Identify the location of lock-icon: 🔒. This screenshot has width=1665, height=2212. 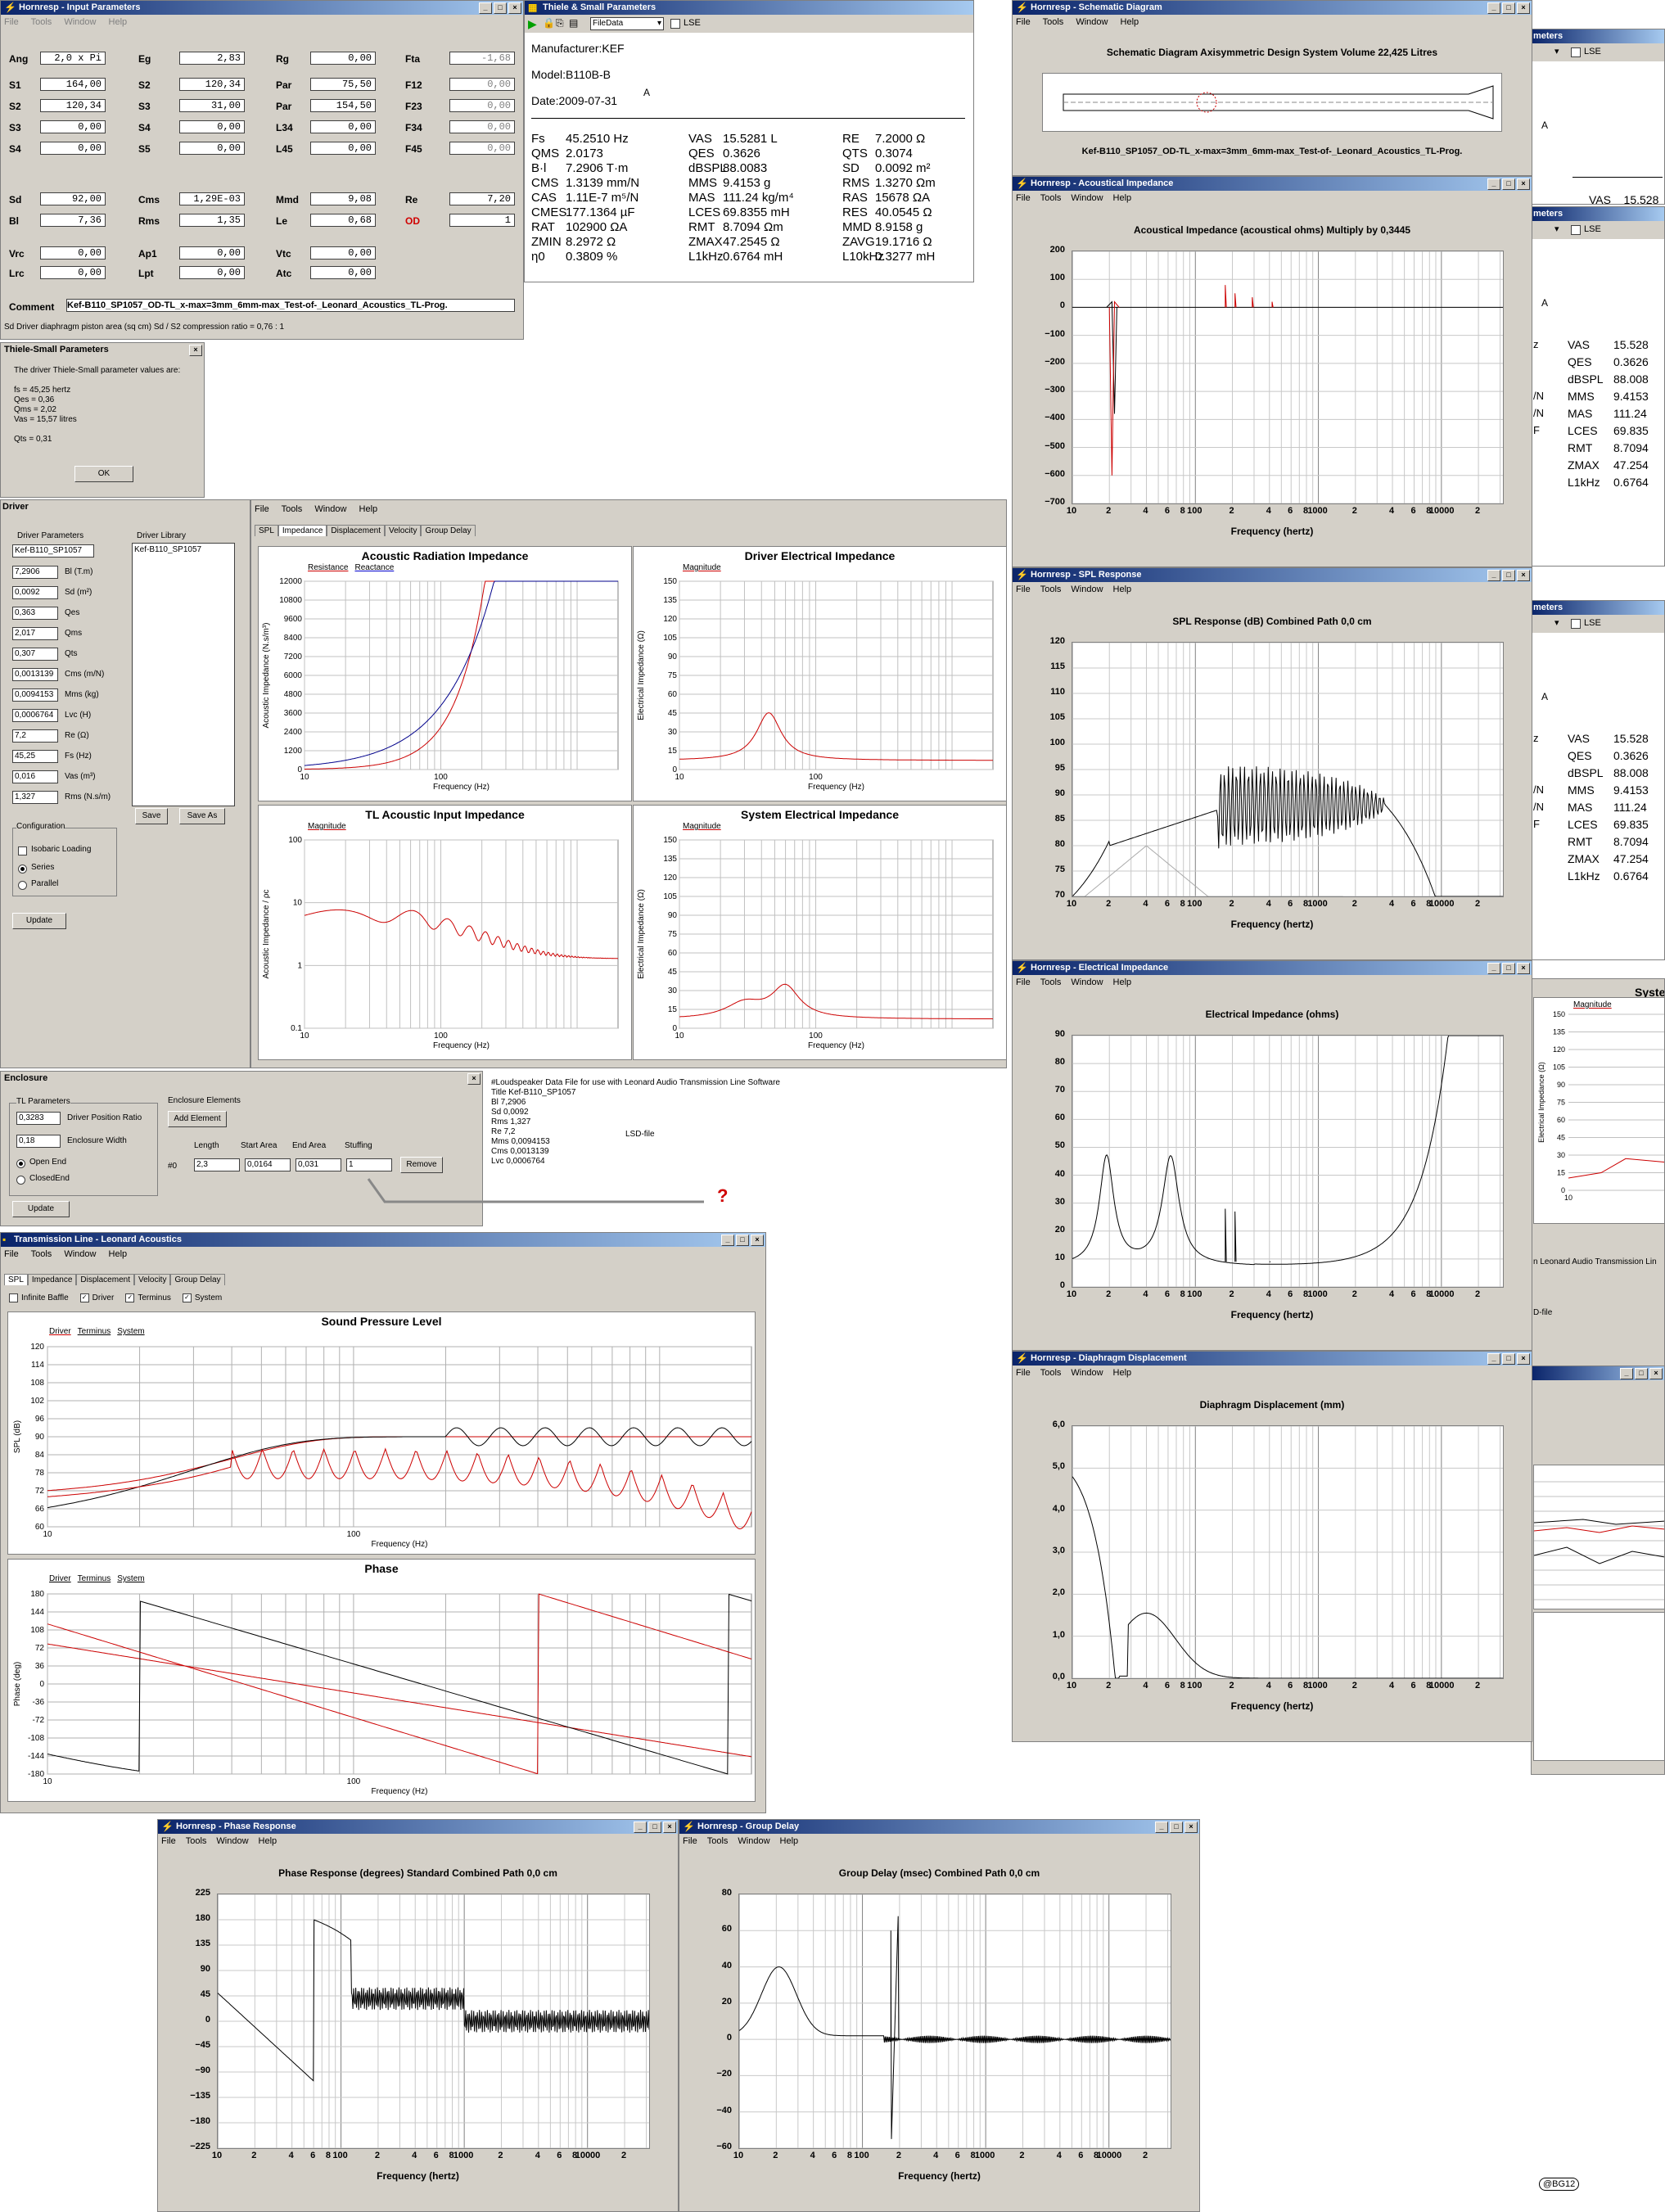
(549, 23).